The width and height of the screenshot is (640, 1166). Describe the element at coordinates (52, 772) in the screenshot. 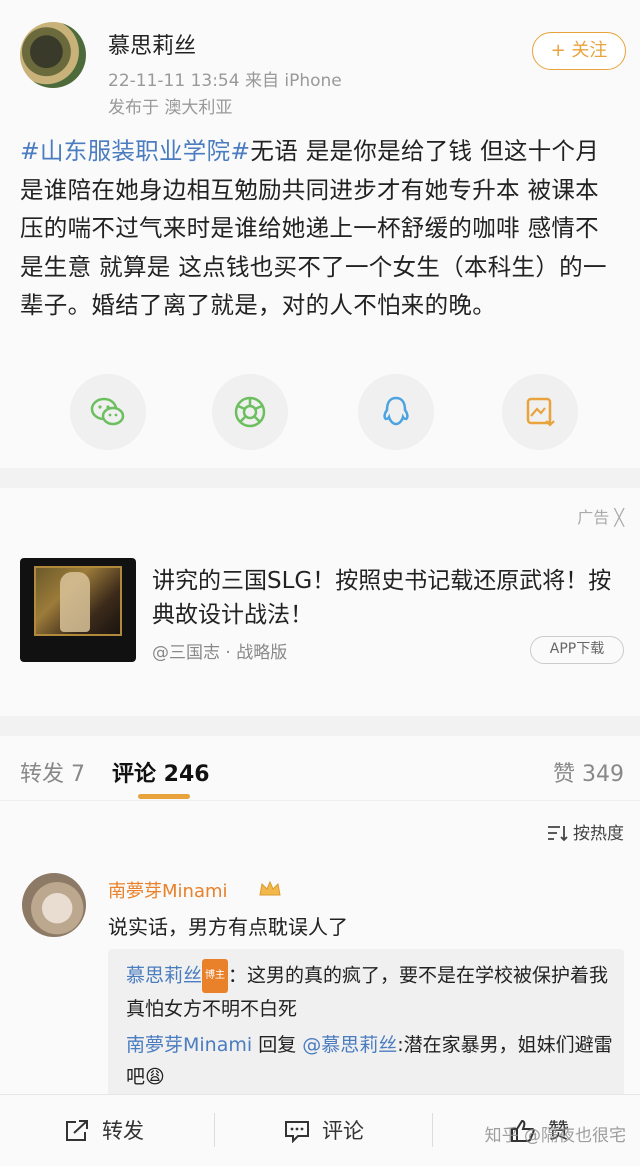

I see `tab-repost: 转发 7` at that location.